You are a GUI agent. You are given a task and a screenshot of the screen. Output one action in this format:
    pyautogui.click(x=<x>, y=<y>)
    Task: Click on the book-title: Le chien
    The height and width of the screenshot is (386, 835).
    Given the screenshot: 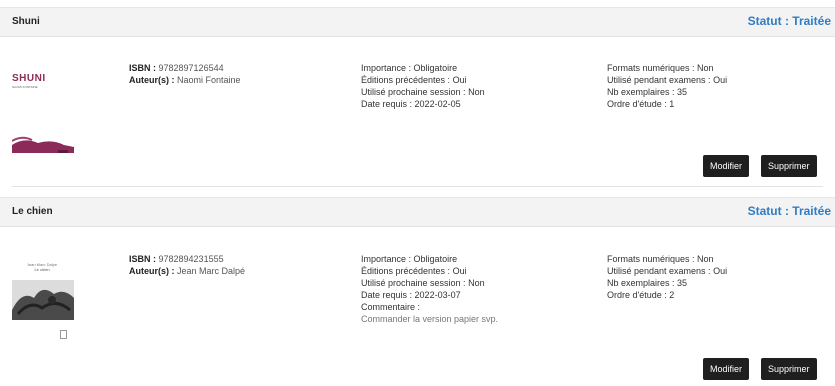 What is the action you would take?
    pyautogui.click(x=32, y=211)
    